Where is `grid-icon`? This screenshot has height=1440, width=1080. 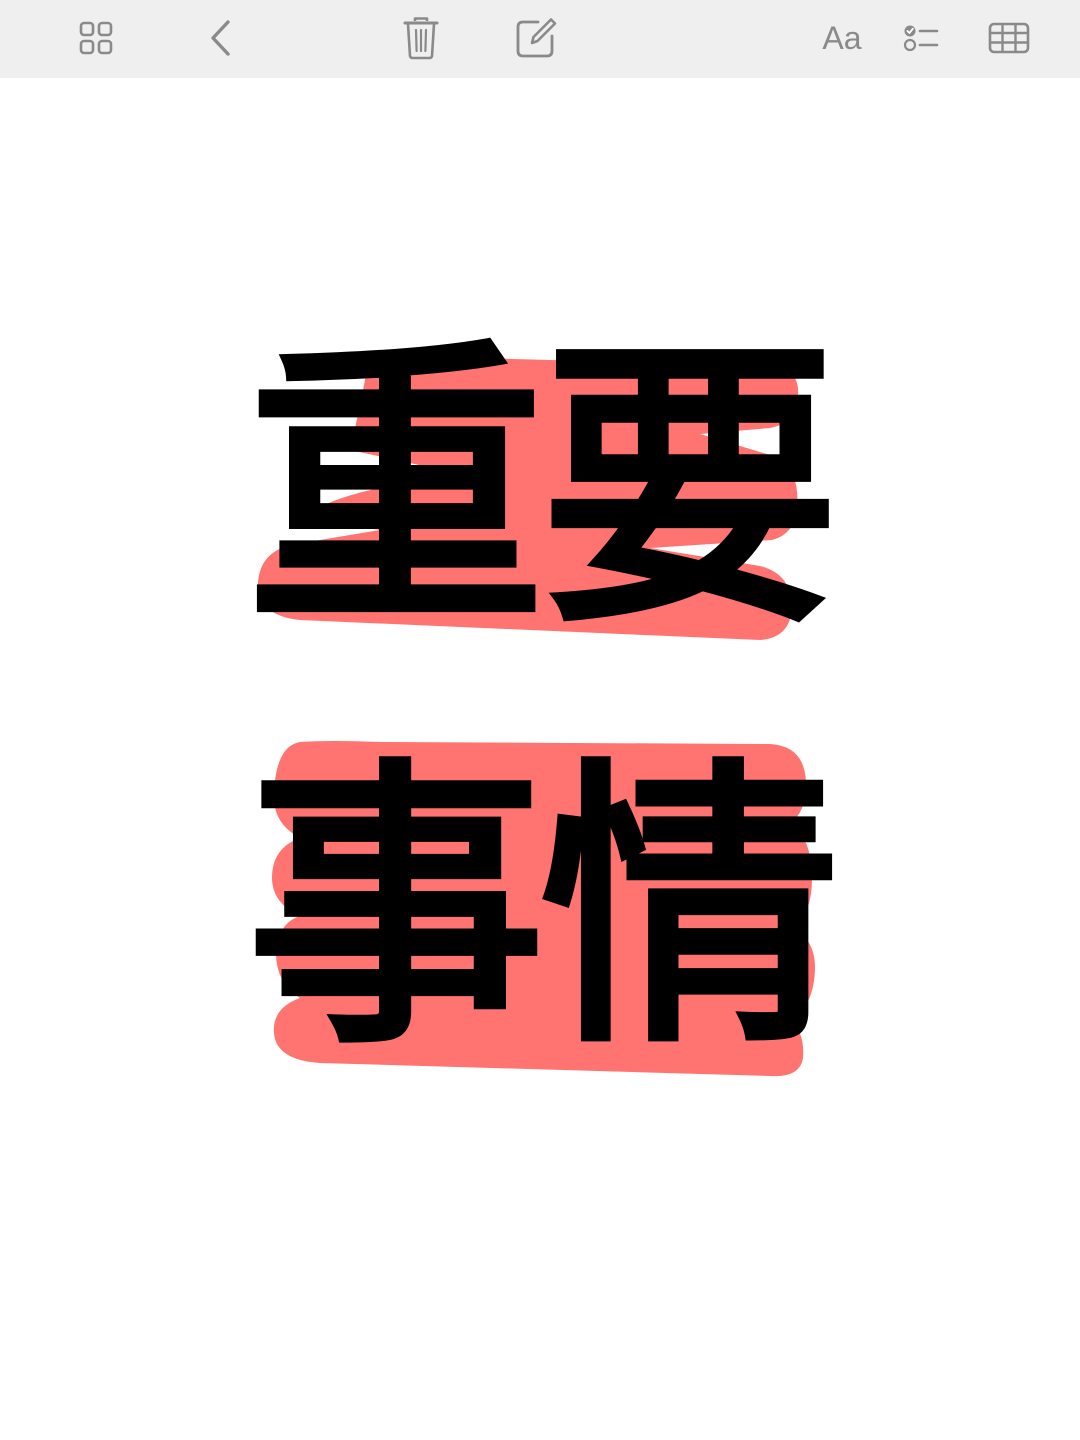 grid-icon is located at coordinates (96, 38).